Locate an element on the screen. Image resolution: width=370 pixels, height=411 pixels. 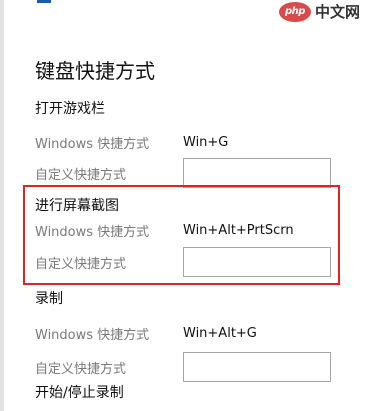
watermark: php 中文网 is located at coordinates (319, 11).